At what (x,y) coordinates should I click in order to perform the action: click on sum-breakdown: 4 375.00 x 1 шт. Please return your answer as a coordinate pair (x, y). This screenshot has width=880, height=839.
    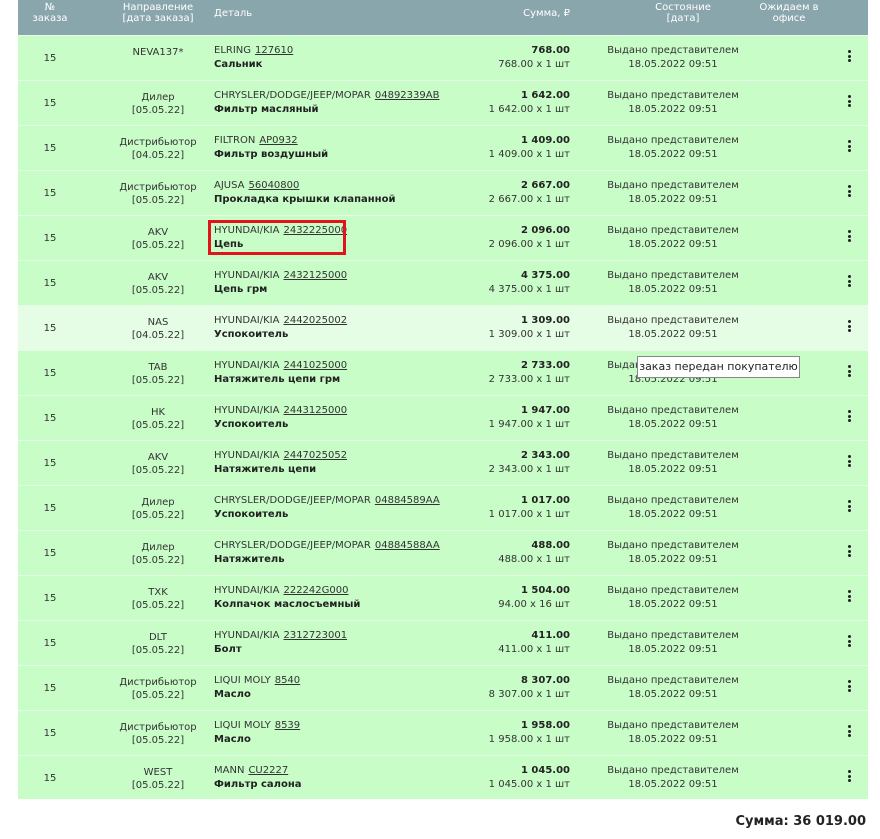
    Looking at the image, I should click on (529, 289).